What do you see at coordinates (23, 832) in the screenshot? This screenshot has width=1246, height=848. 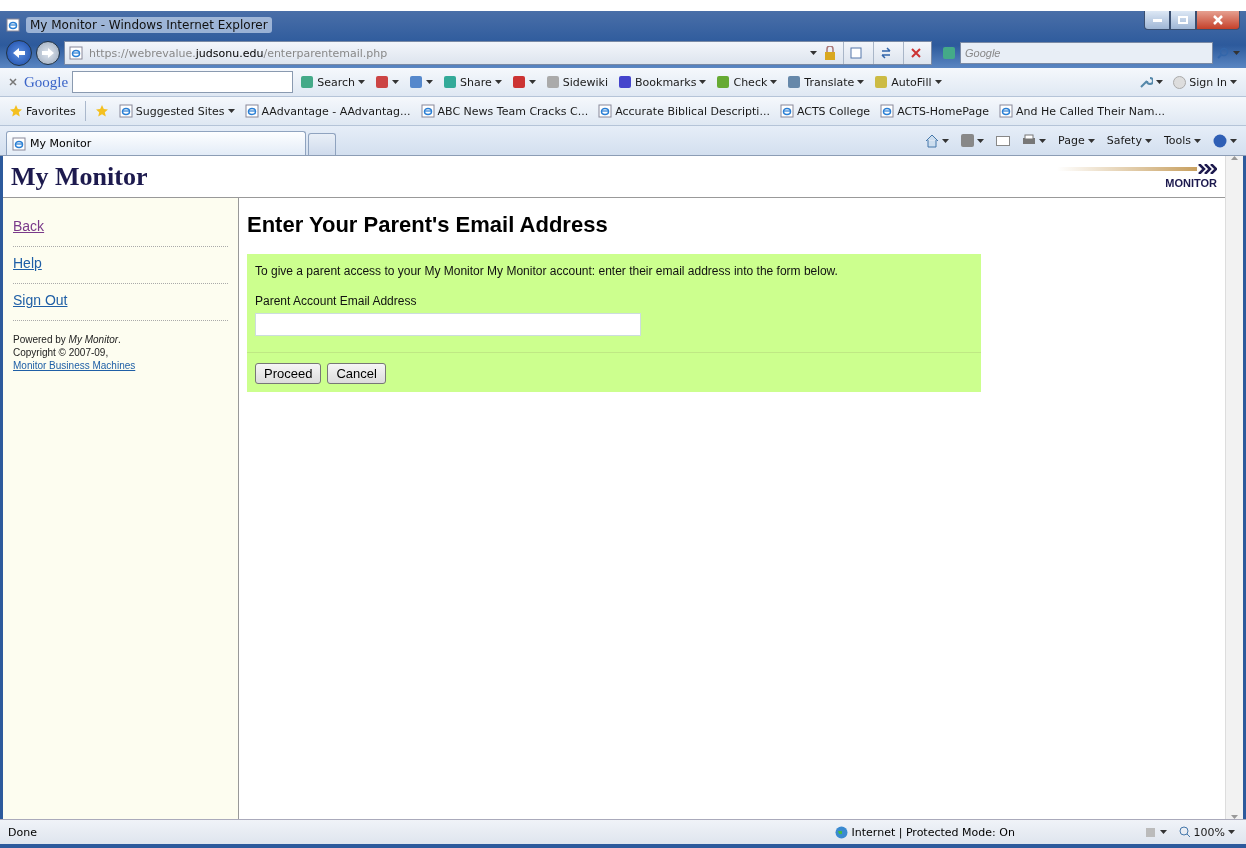 I see `status-text: Done` at bounding box center [23, 832].